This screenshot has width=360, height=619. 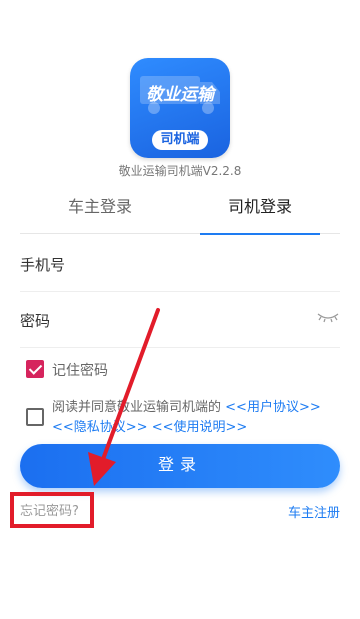 I want to click on remember-password-label: 记住密码, so click(x=80, y=371).